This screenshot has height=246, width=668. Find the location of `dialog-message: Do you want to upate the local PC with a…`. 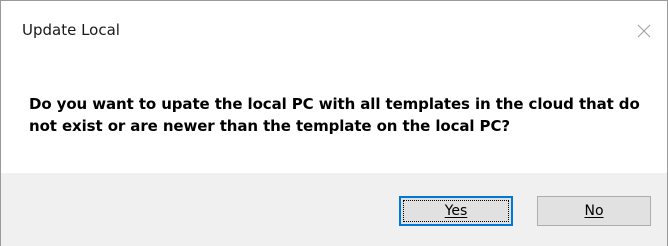

dialog-message: Do you want to upate the local PC with a… is located at coordinates (334, 115).